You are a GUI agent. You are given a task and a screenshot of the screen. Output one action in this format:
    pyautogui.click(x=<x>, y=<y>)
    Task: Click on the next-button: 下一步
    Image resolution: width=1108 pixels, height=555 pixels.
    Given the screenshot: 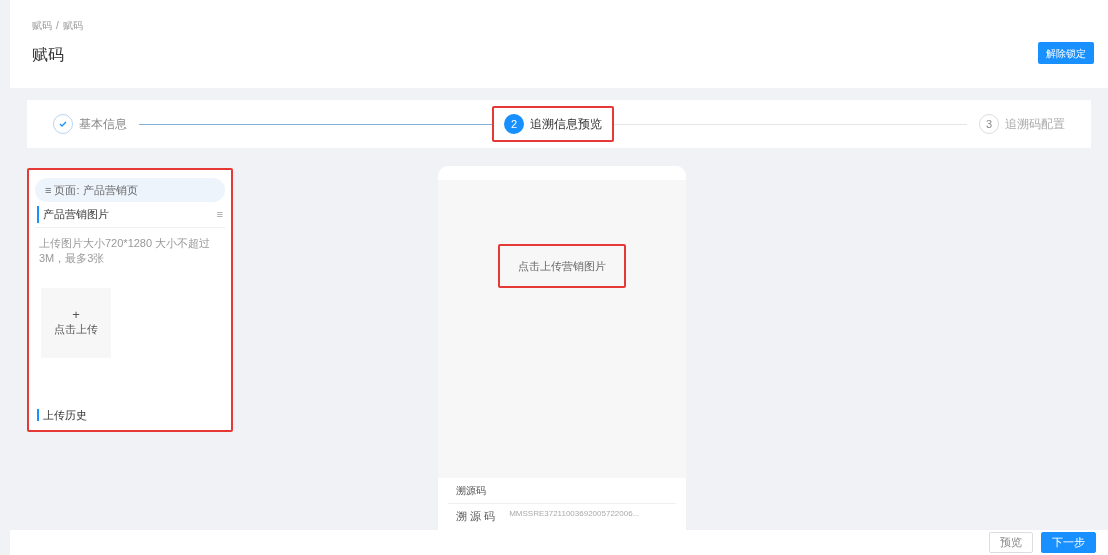 What is the action you would take?
    pyautogui.click(x=1068, y=542)
    